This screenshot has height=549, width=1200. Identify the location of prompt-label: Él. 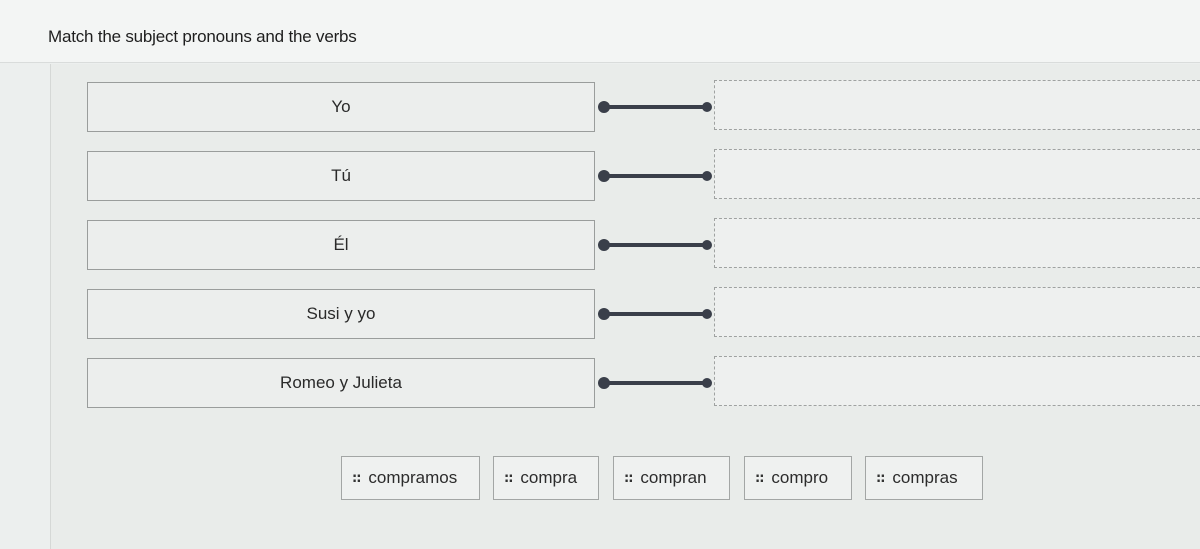
(341, 244).